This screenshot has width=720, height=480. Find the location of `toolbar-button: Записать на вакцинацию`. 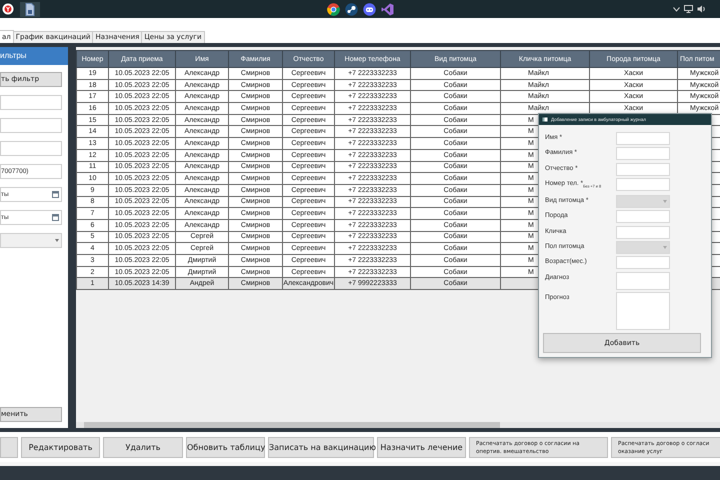

toolbar-button: Записать на вакцинацию is located at coordinates (321, 447).